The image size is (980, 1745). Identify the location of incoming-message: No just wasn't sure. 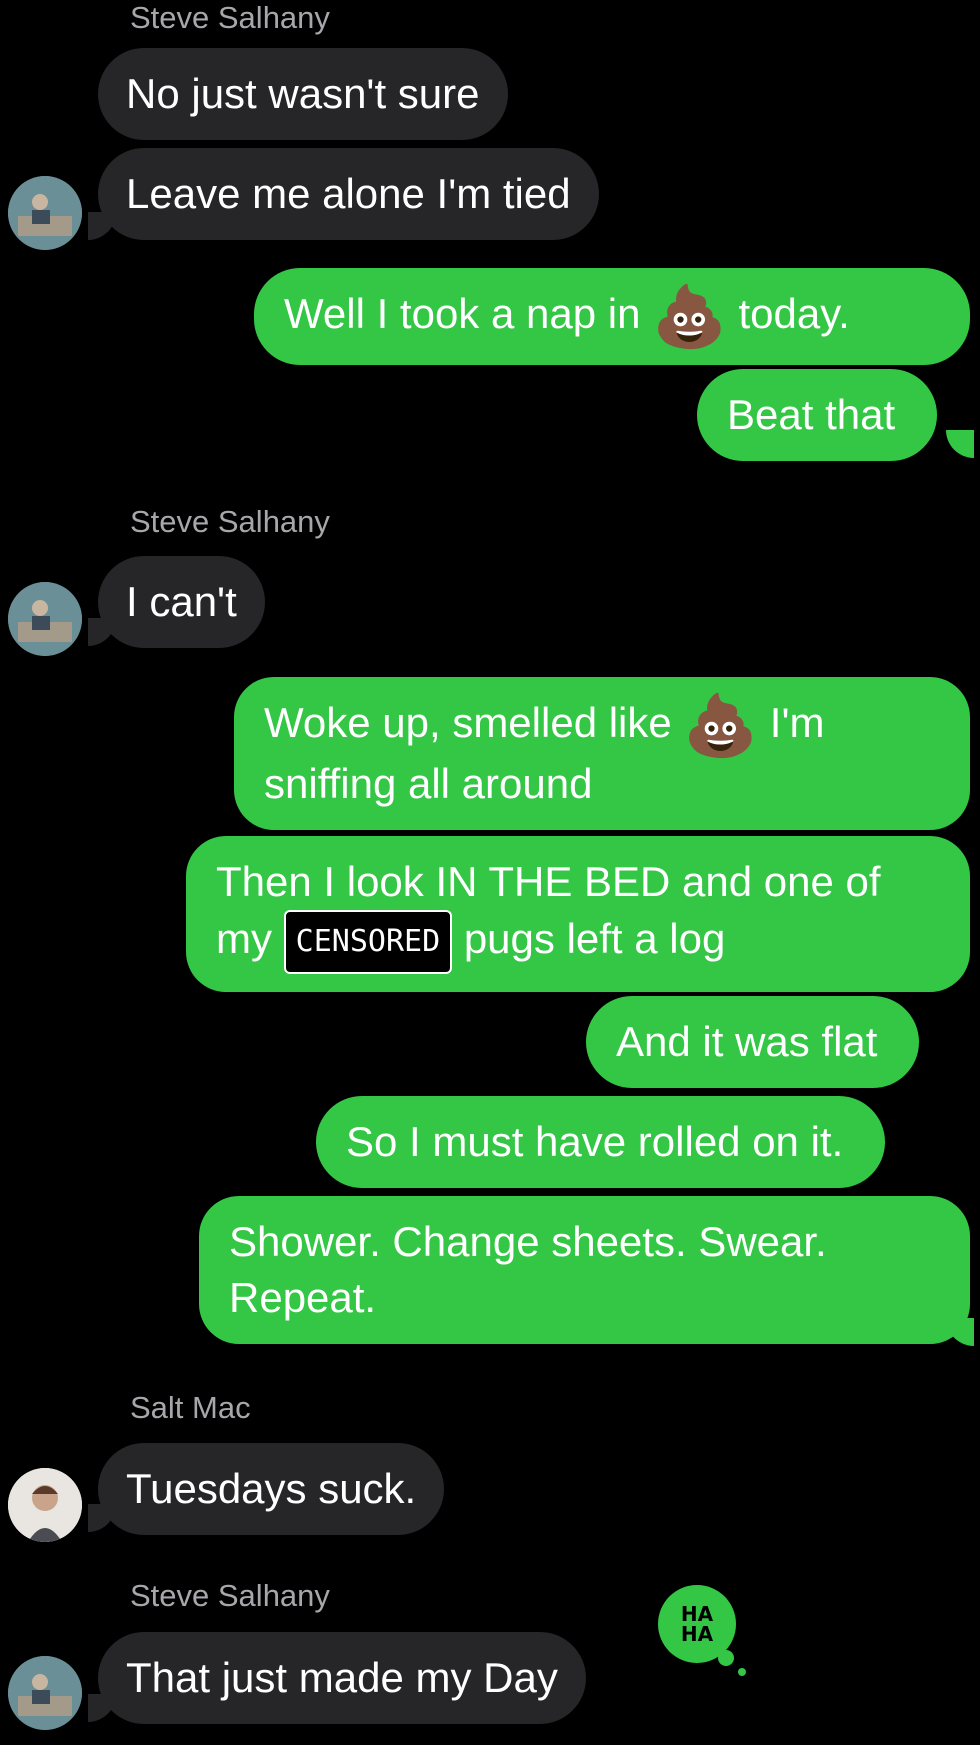
(303, 94).